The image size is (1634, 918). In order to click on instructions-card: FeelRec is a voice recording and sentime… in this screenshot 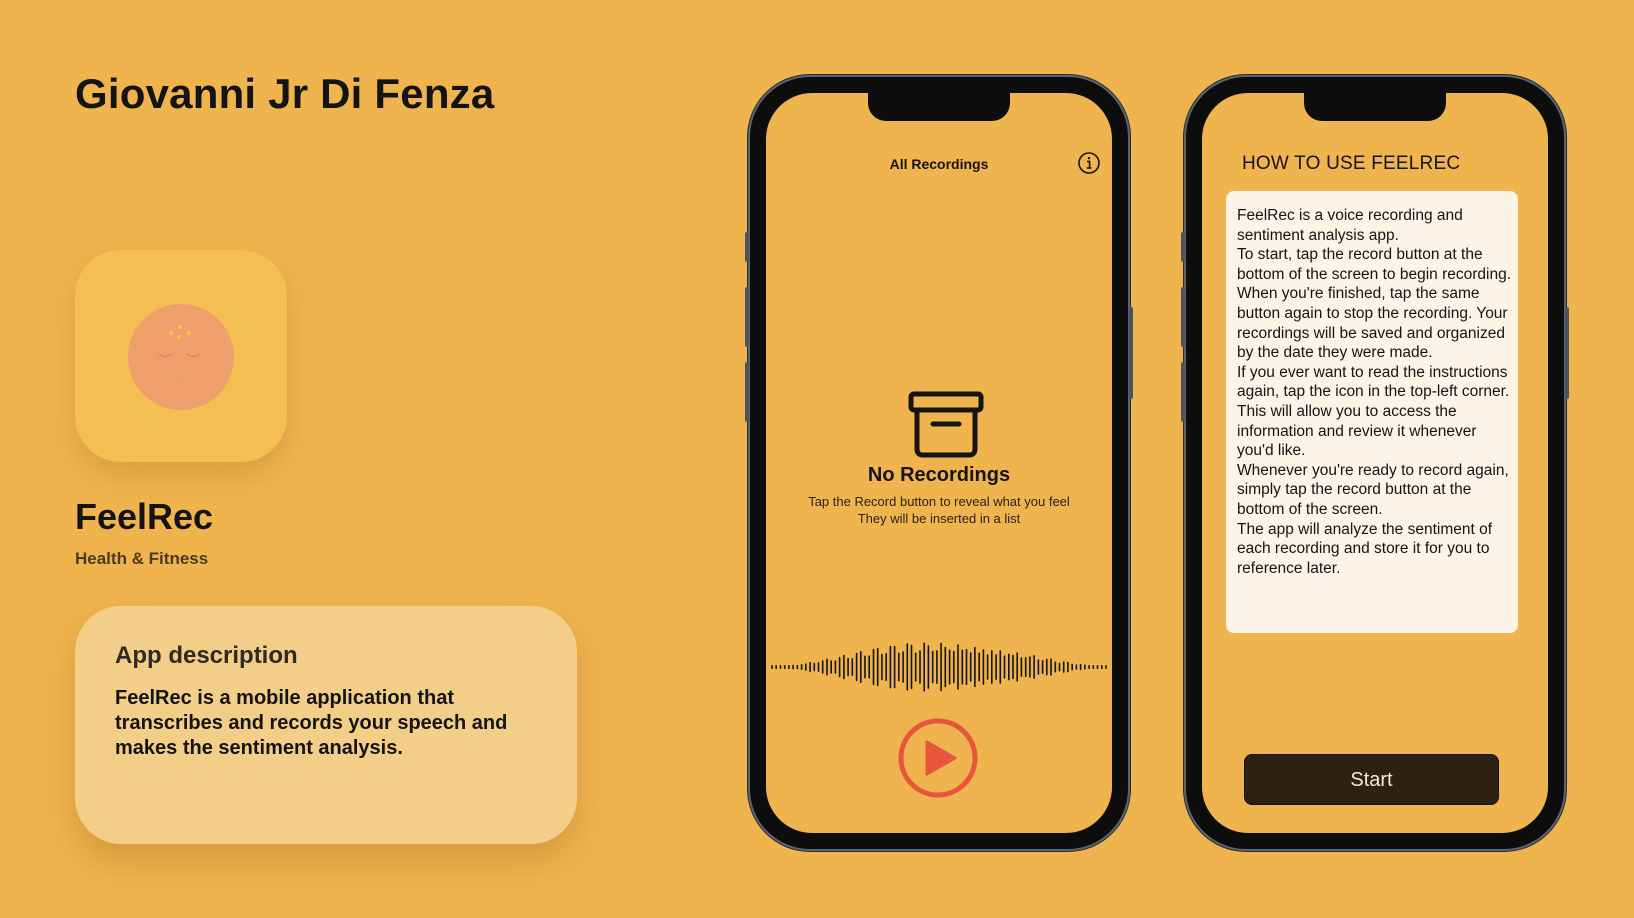, I will do `click(1372, 412)`.